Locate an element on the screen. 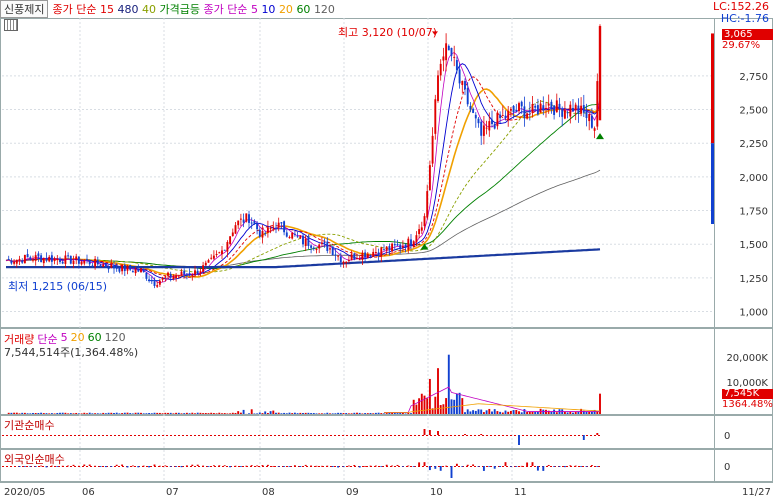  y-tick-label: 2,250 is located at coordinates (753, 144).